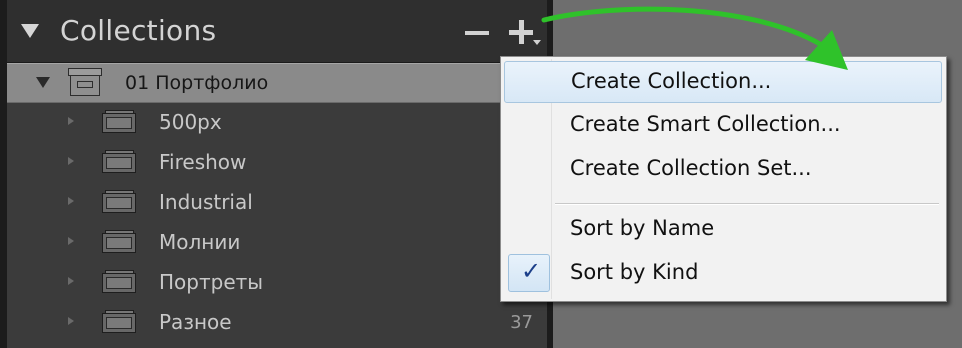 The image size is (962, 348). What do you see at coordinates (531, 271) in the screenshot?
I see `checkmark-icon: ✓` at bounding box center [531, 271].